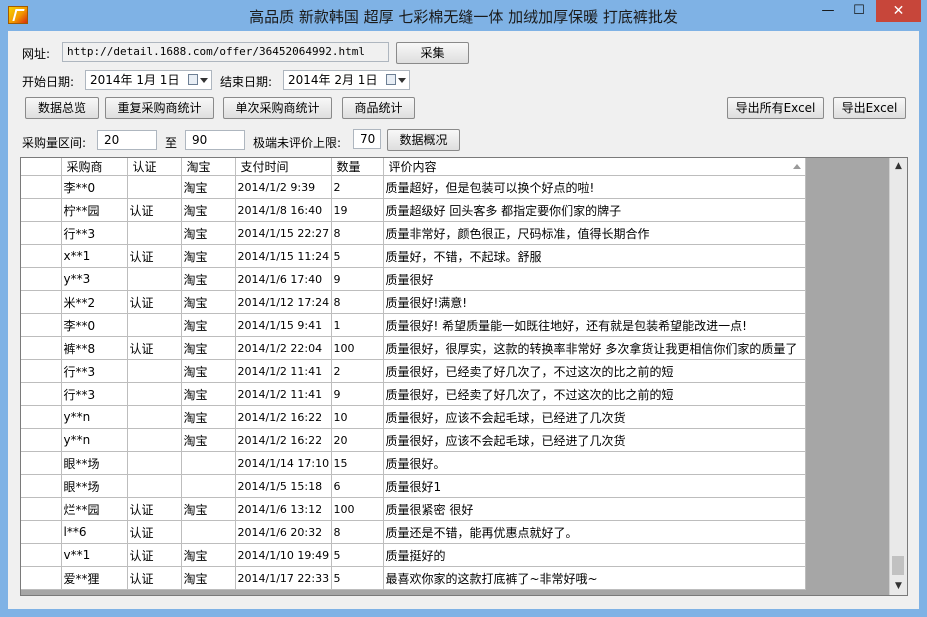 This screenshot has width=927, height=617. I want to click on cell-review: 质量超好，但是包装可以换个好点的啦!, so click(594, 187).